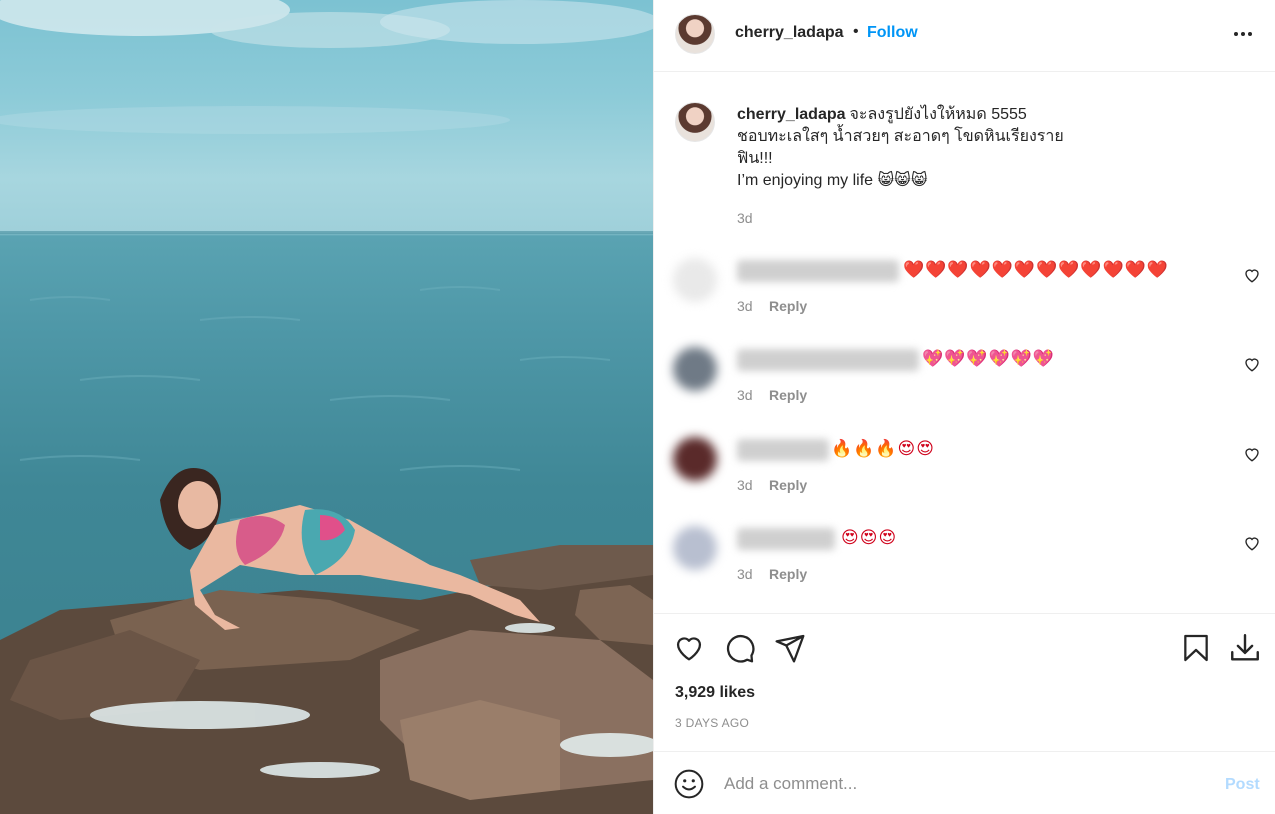 The height and width of the screenshot is (814, 1275). I want to click on post-comment-button: Post, so click(1242, 785).